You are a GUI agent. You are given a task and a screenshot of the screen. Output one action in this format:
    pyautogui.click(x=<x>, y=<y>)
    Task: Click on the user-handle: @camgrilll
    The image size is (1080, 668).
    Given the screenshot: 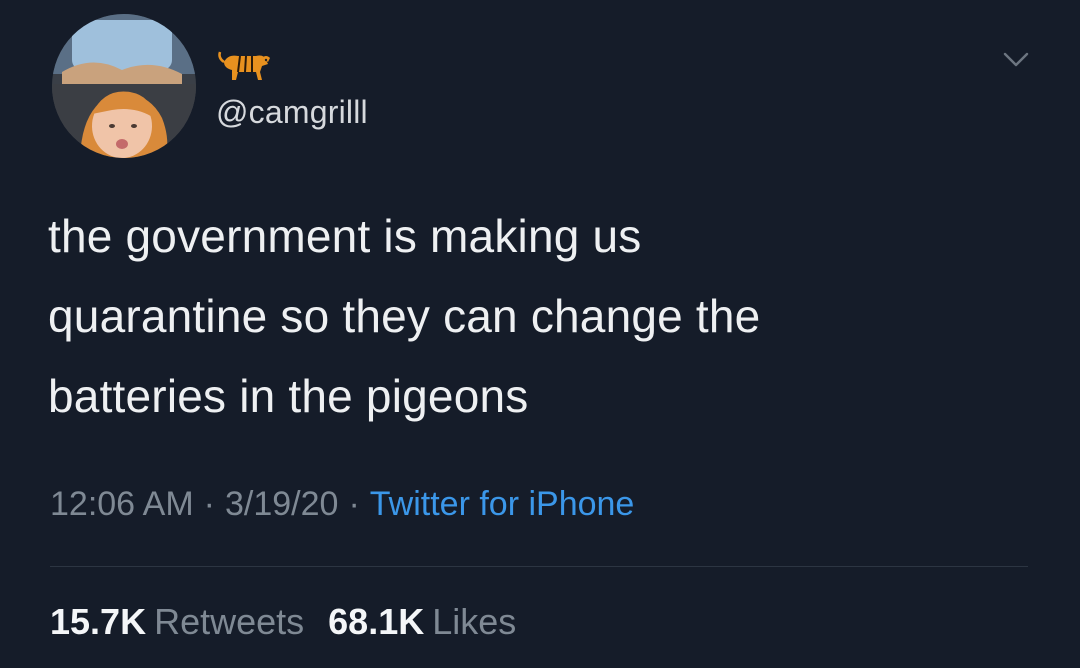 What is the action you would take?
    pyautogui.click(x=292, y=112)
    